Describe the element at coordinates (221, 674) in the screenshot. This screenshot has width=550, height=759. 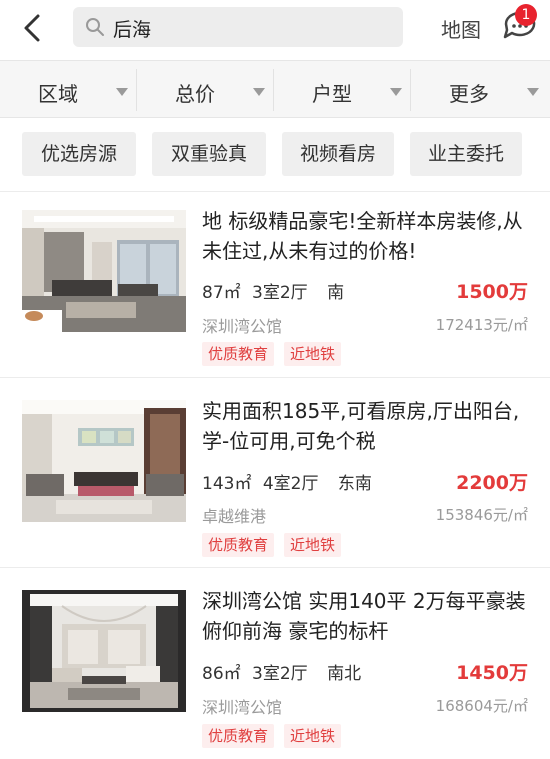
I see `listing-area: 86㎡` at that location.